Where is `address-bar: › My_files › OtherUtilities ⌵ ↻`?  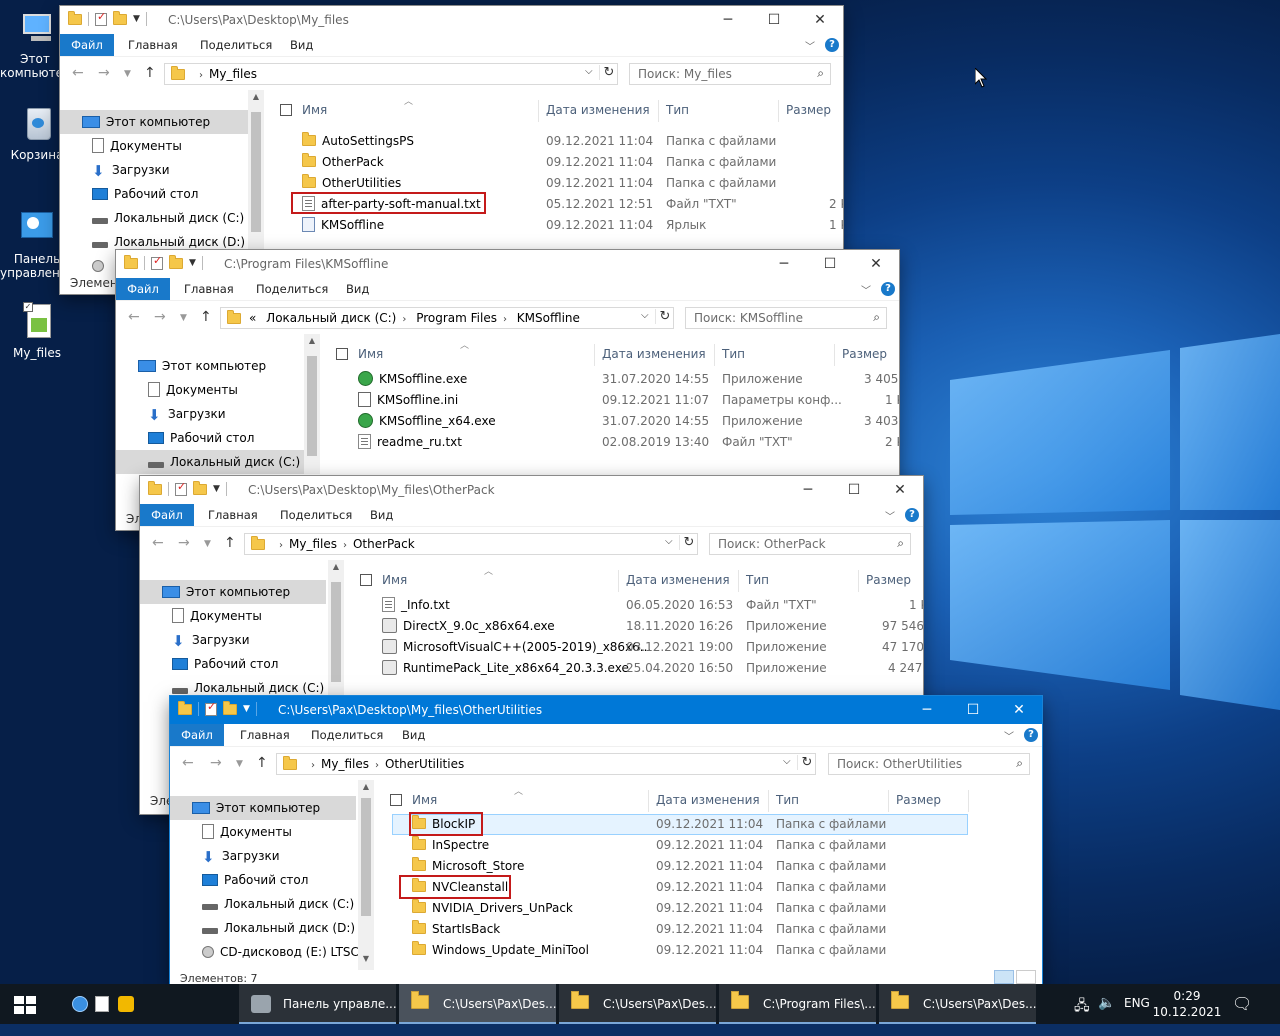 address-bar: › My_files › OtherUtilities ⌵ ↻ is located at coordinates (546, 764).